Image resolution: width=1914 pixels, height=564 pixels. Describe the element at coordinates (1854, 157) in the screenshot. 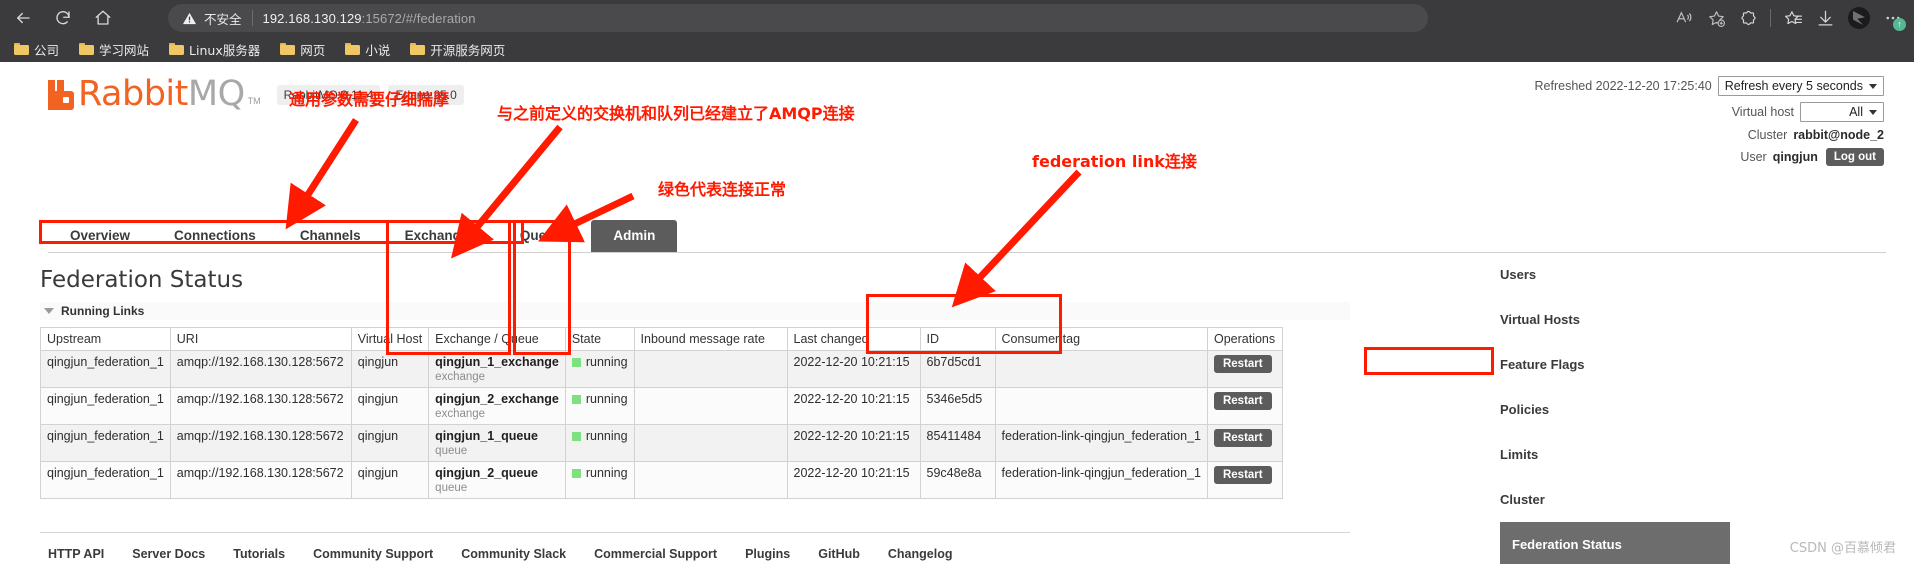

I see `logout-button: Log out` at that location.